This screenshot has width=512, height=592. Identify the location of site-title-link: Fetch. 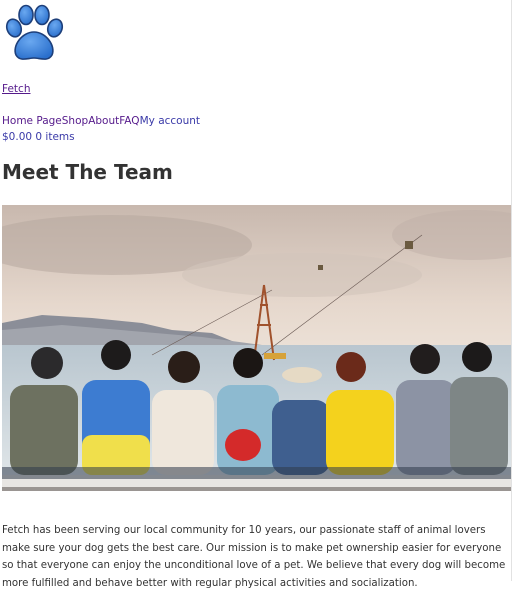
(16, 89).